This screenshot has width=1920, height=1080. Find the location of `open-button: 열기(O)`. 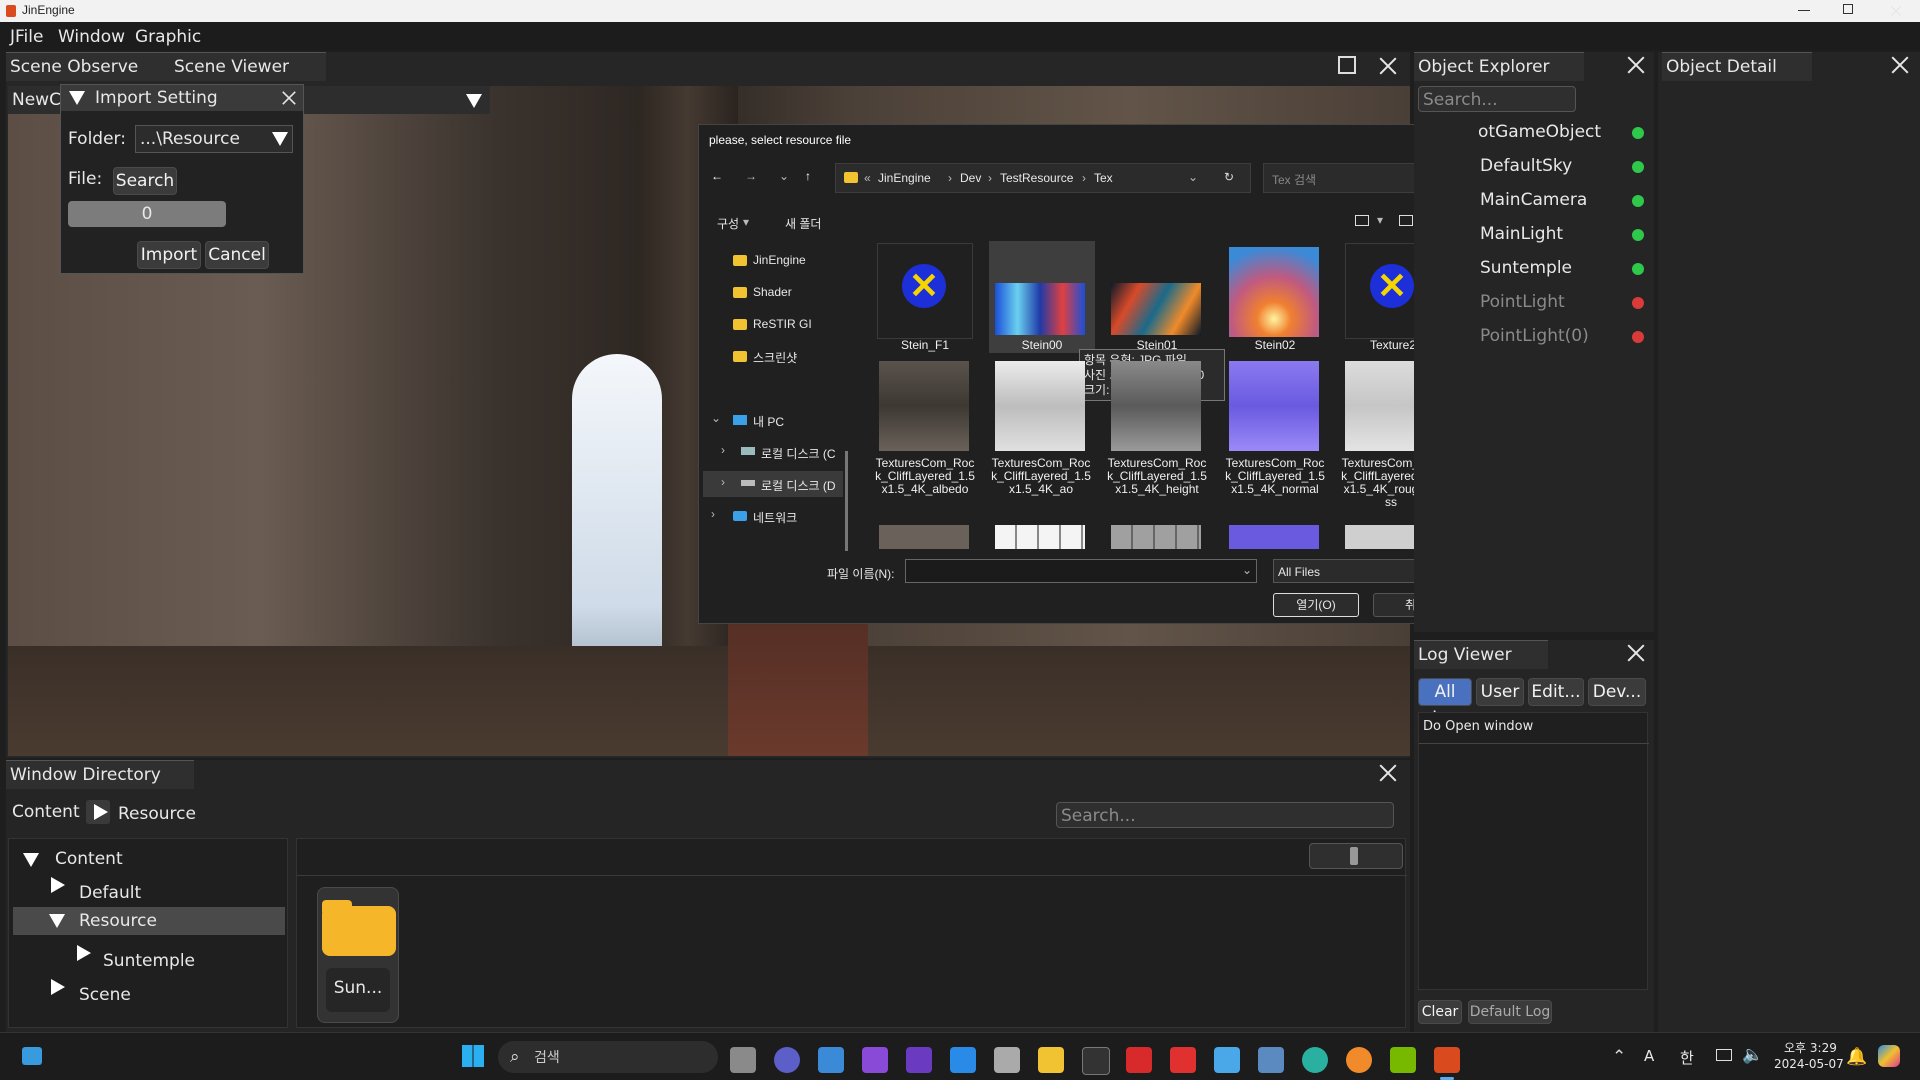

open-button: 열기(O) is located at coordinates (1316, 605).